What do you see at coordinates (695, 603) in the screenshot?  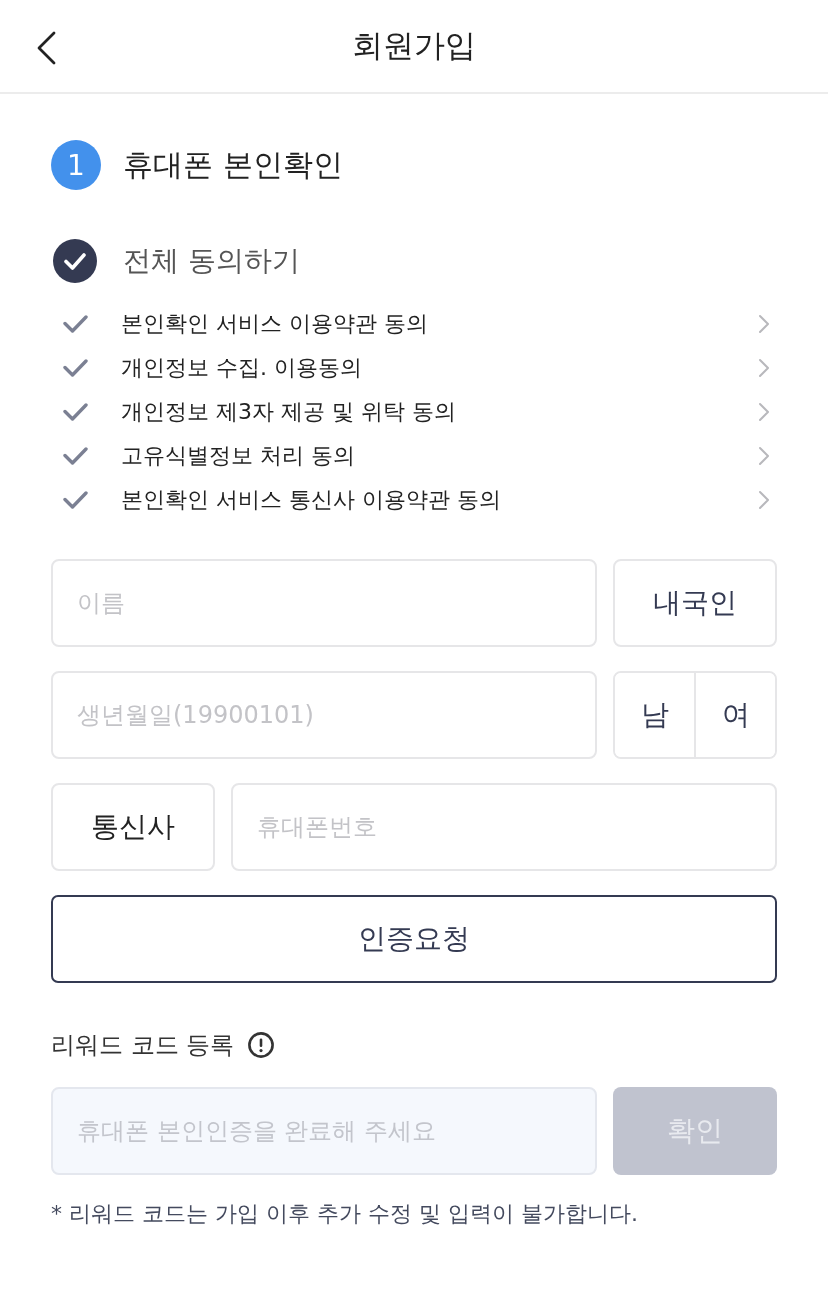 I see `nationality-button: 내국인` at bounding box center [695, 603].